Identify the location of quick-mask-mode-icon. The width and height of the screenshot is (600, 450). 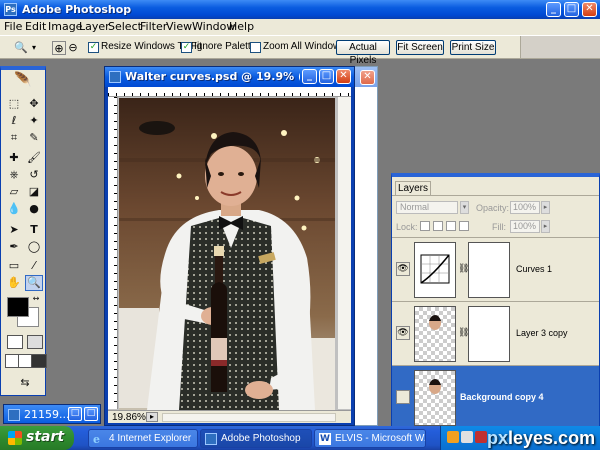
(35, 342).